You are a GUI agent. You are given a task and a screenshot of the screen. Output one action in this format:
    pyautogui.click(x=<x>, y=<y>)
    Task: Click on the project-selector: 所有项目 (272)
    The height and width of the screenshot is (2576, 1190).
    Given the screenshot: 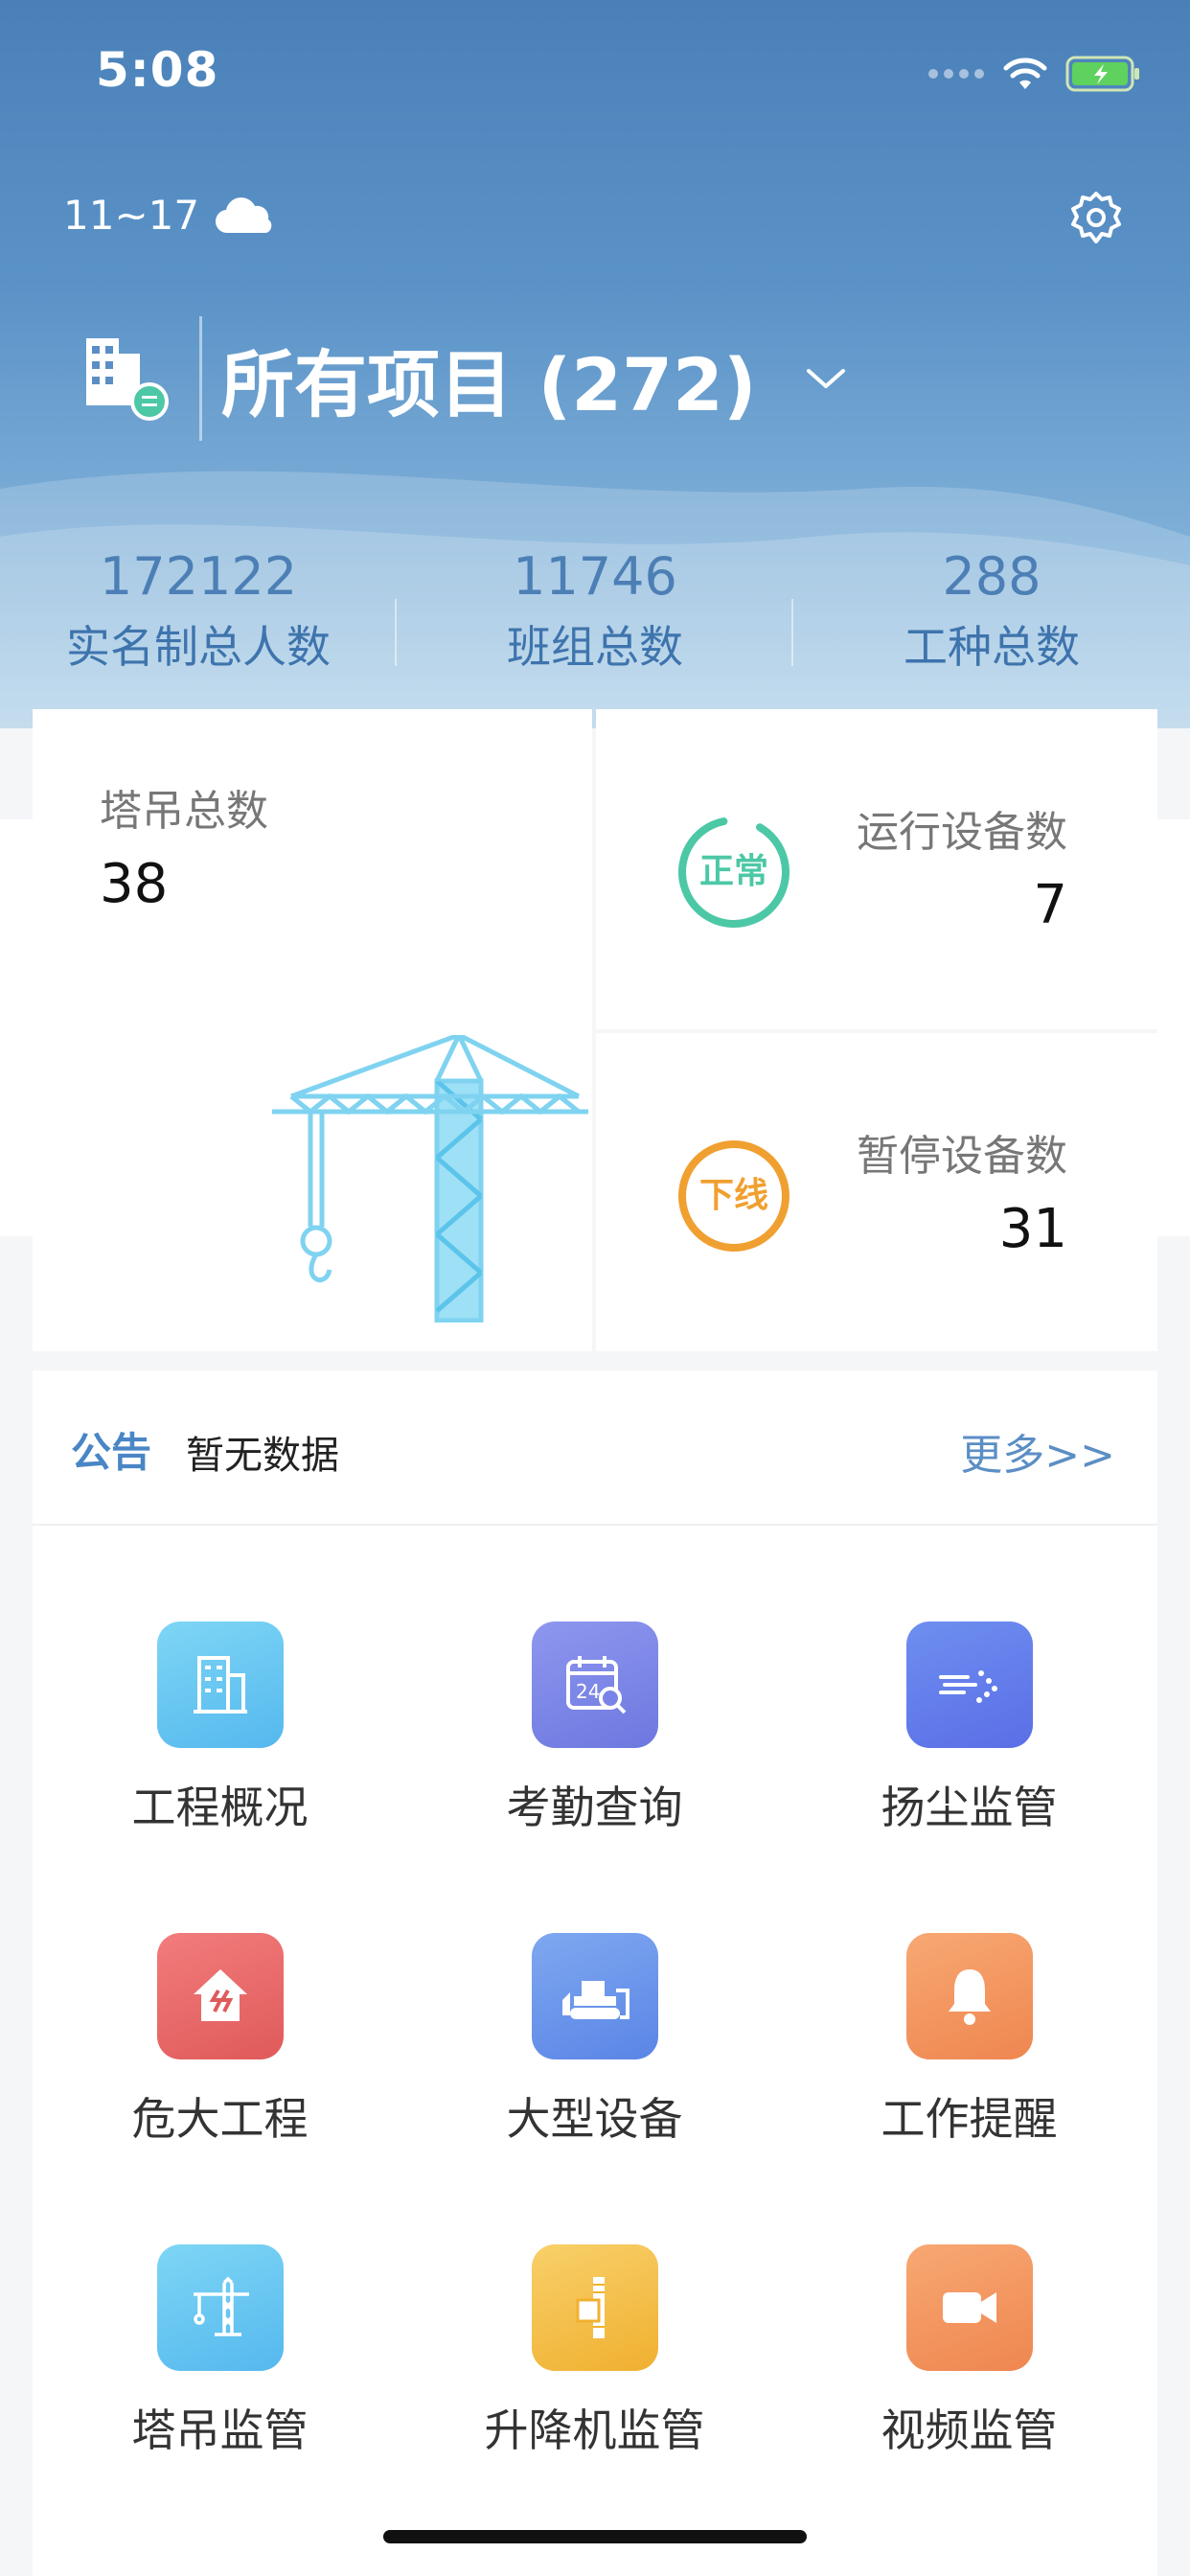 What is the action you would take?
    pyautogui.click(x=465, y=378)
    